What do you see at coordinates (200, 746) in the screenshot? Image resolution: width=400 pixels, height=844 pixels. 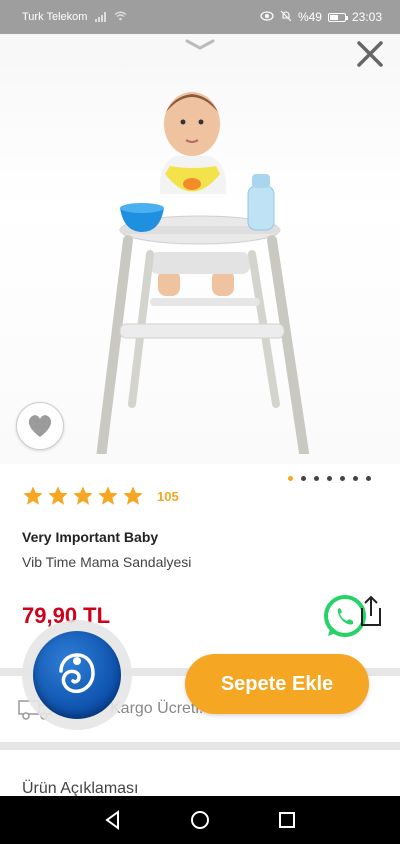 I see `section-divider` at bounding box center [200, 746].